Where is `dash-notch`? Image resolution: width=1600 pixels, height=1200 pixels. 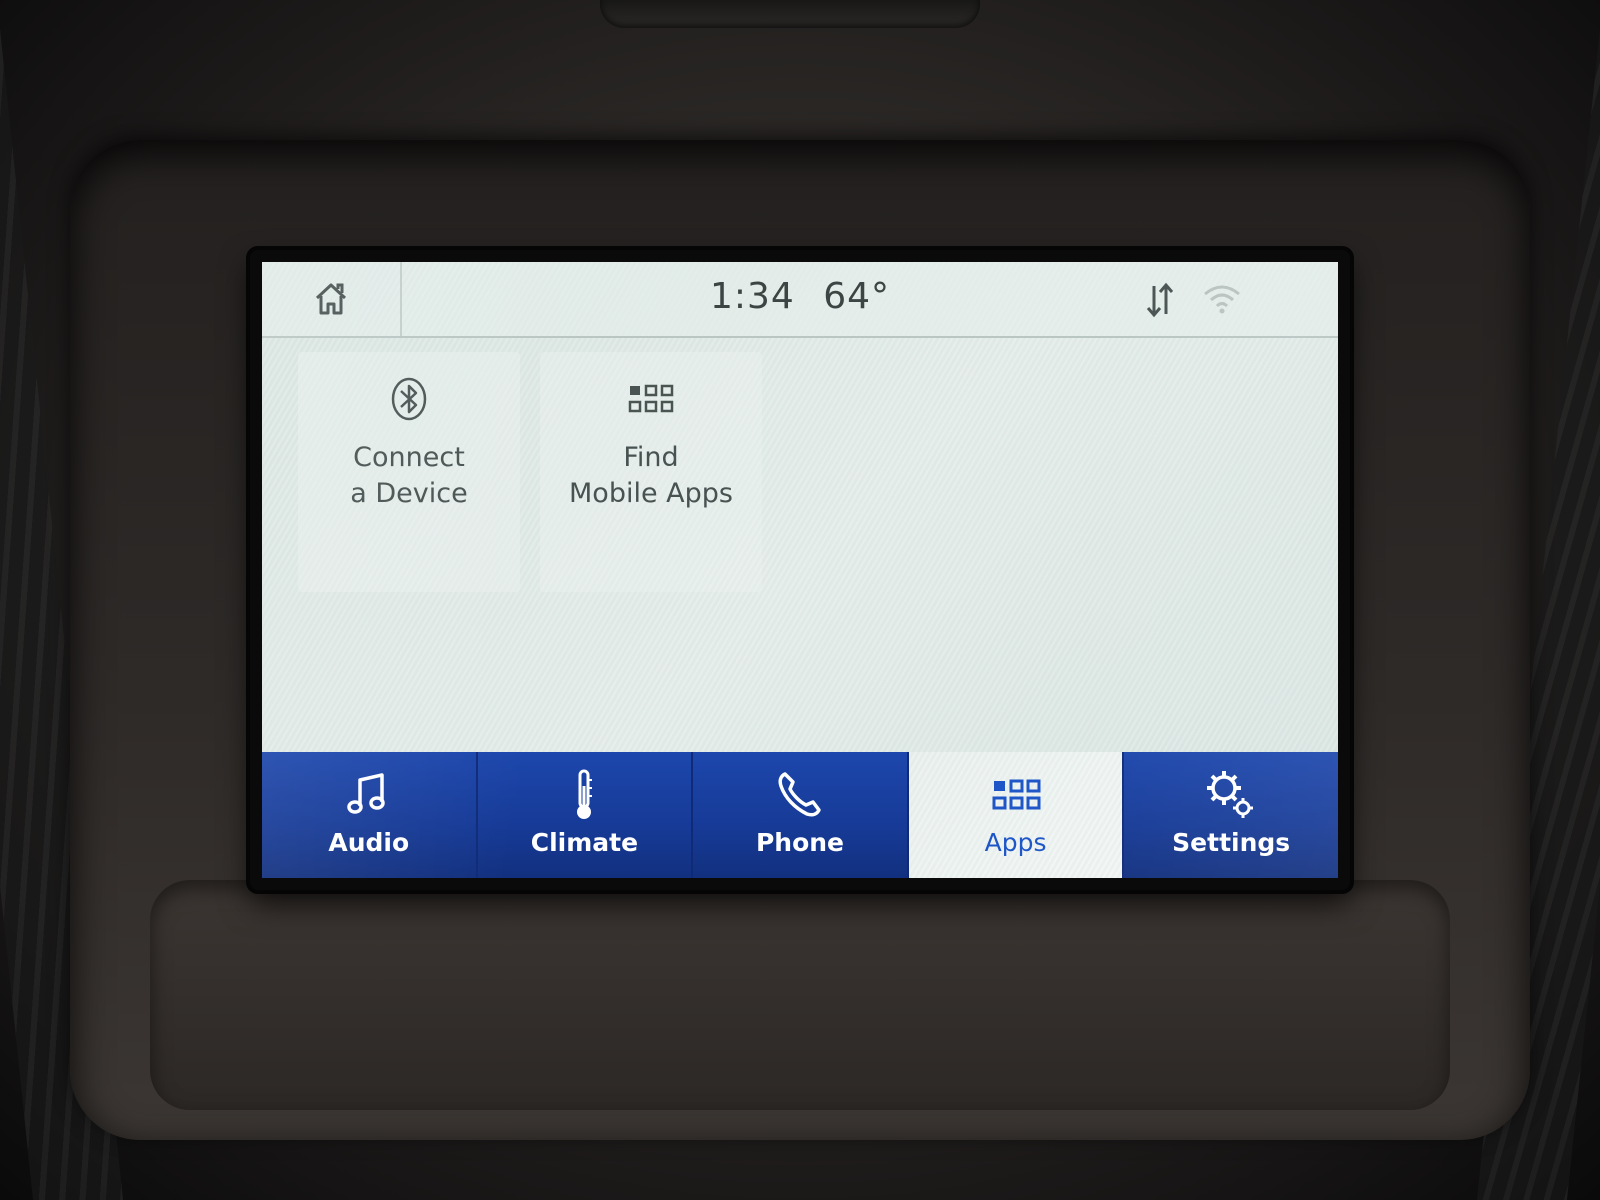 dash-notch is located at coordinates (790, 14).